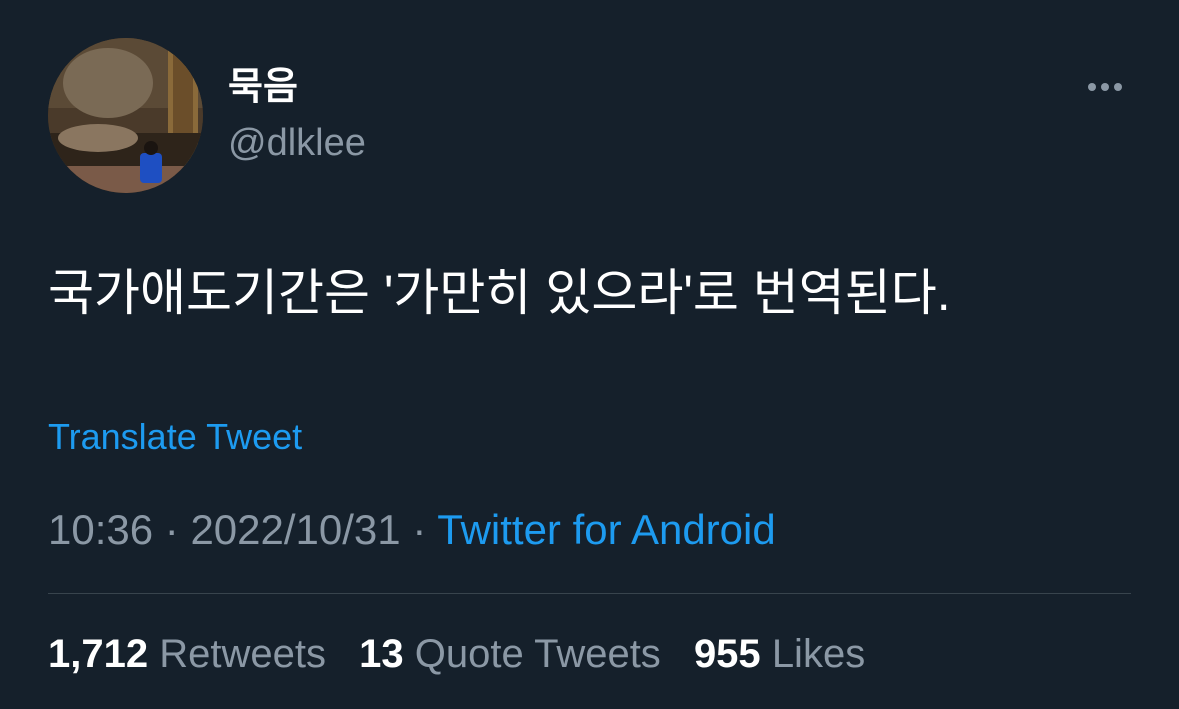  I want to click on likes-stat: 955 Likes, so click(779, 654).